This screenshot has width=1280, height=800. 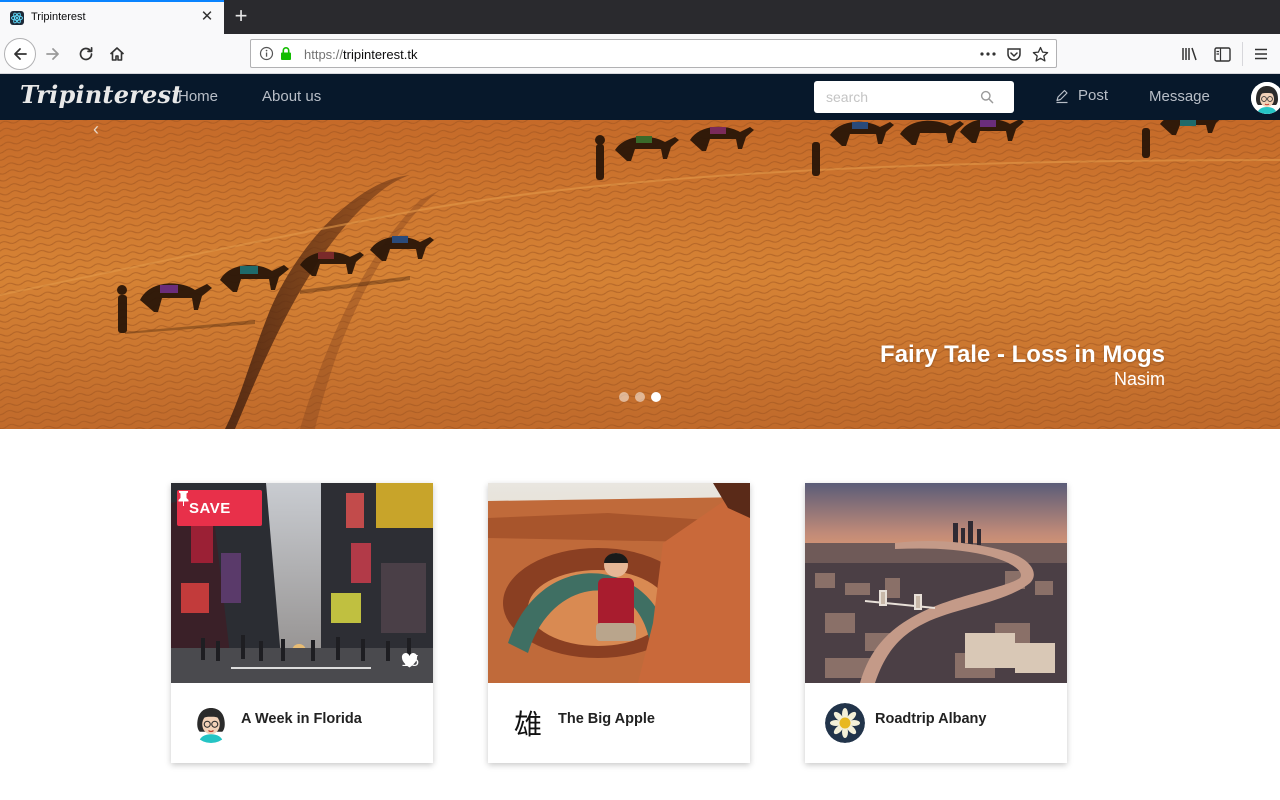 I want to click on save-button: SAVE, so click(x=219, y=508).